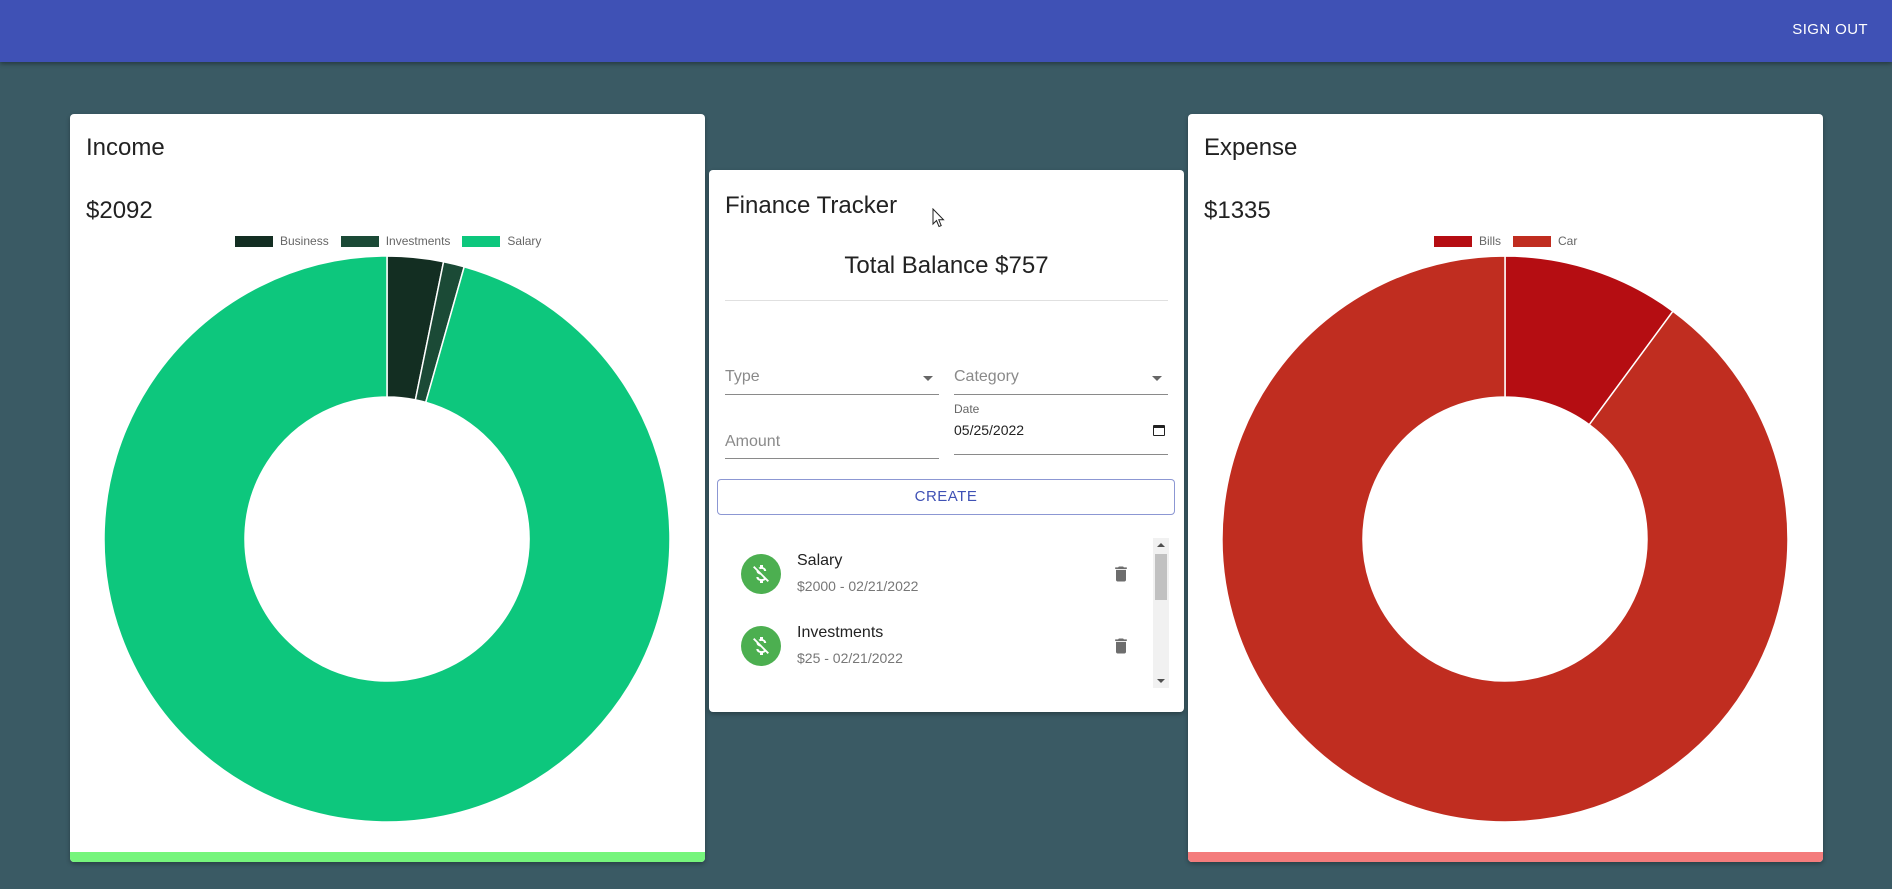 Image resolution: width=1892 pixels, height=889 pixels. Describe the element at coordinates (418, 241) in the screenshot. I see `legend-label: Investments` at that location.